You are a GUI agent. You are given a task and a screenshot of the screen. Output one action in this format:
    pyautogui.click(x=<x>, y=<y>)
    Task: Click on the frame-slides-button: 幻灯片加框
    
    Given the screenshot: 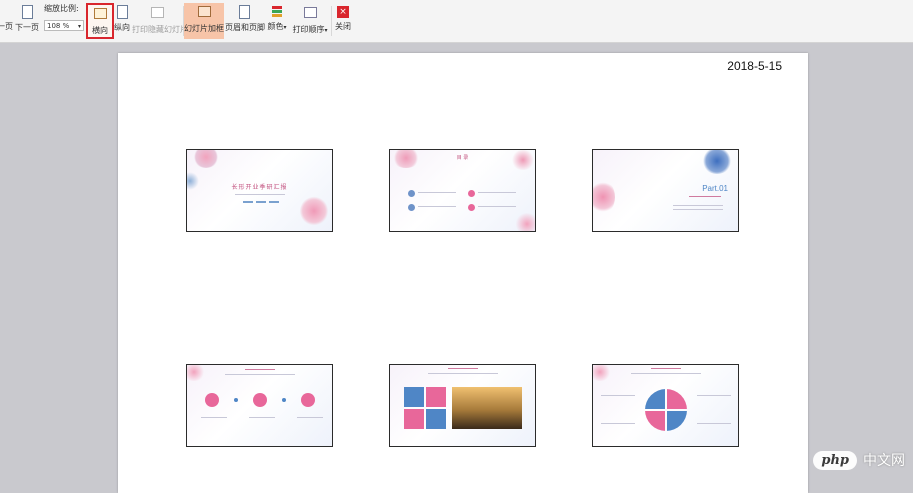 What is the action you would take?
    pyautogui.click(x=204, y=21)
    